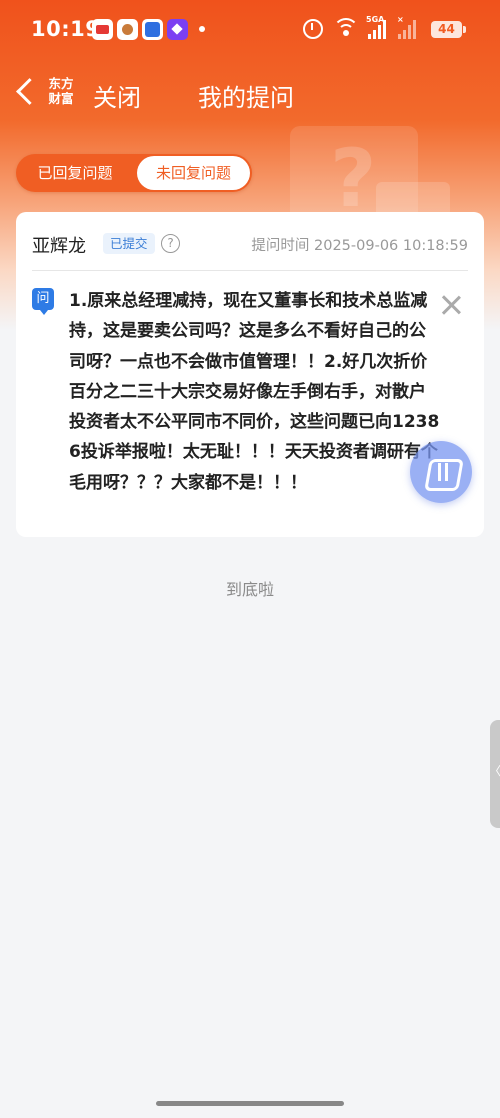  What do you see at coordinates (451, 305) in the screenshot?
I see `close-icon` at bounding box center [451, 305].